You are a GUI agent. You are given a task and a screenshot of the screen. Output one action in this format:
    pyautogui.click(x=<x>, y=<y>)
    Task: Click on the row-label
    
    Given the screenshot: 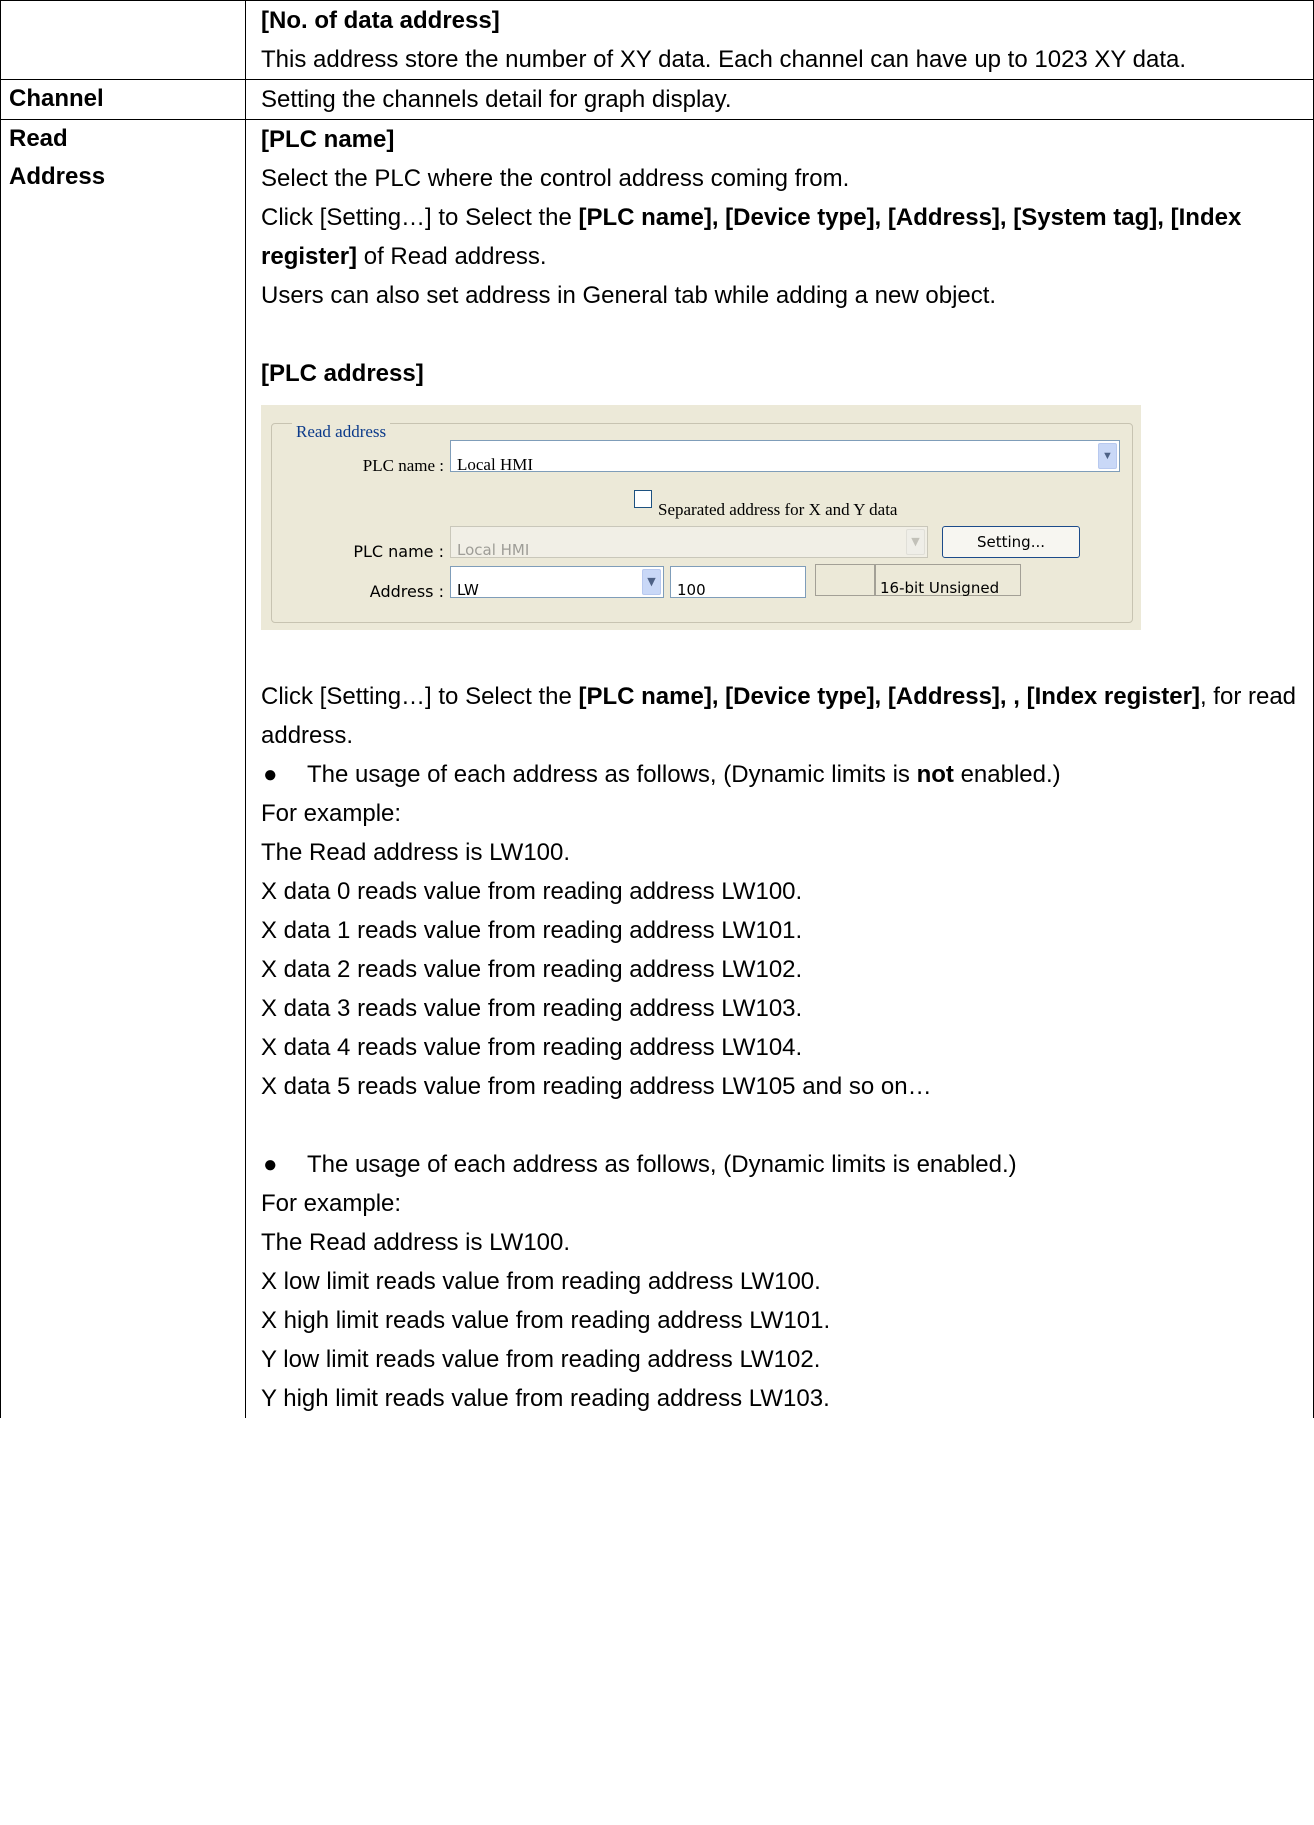 What is the action you would take?
    pyautogui.click(x=123, y=40)
    